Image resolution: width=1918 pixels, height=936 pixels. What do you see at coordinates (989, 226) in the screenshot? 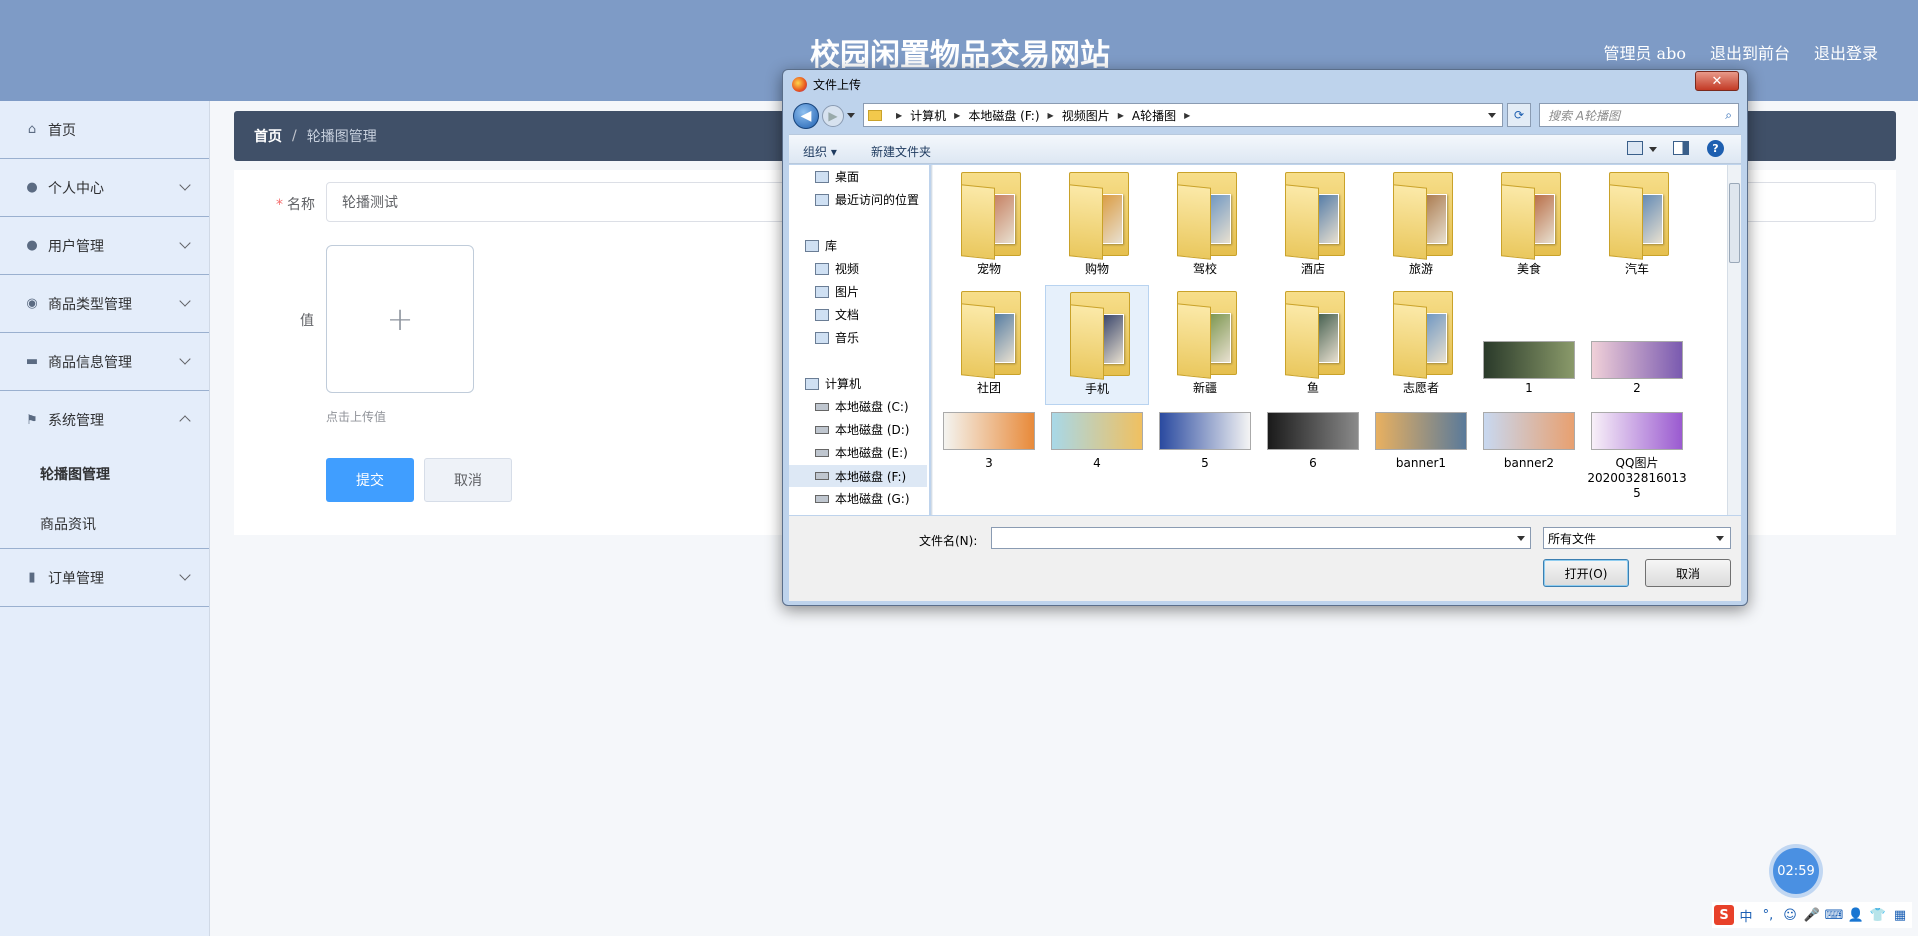
I see `folder-item: 宠物` at bounding box center [989, 226].